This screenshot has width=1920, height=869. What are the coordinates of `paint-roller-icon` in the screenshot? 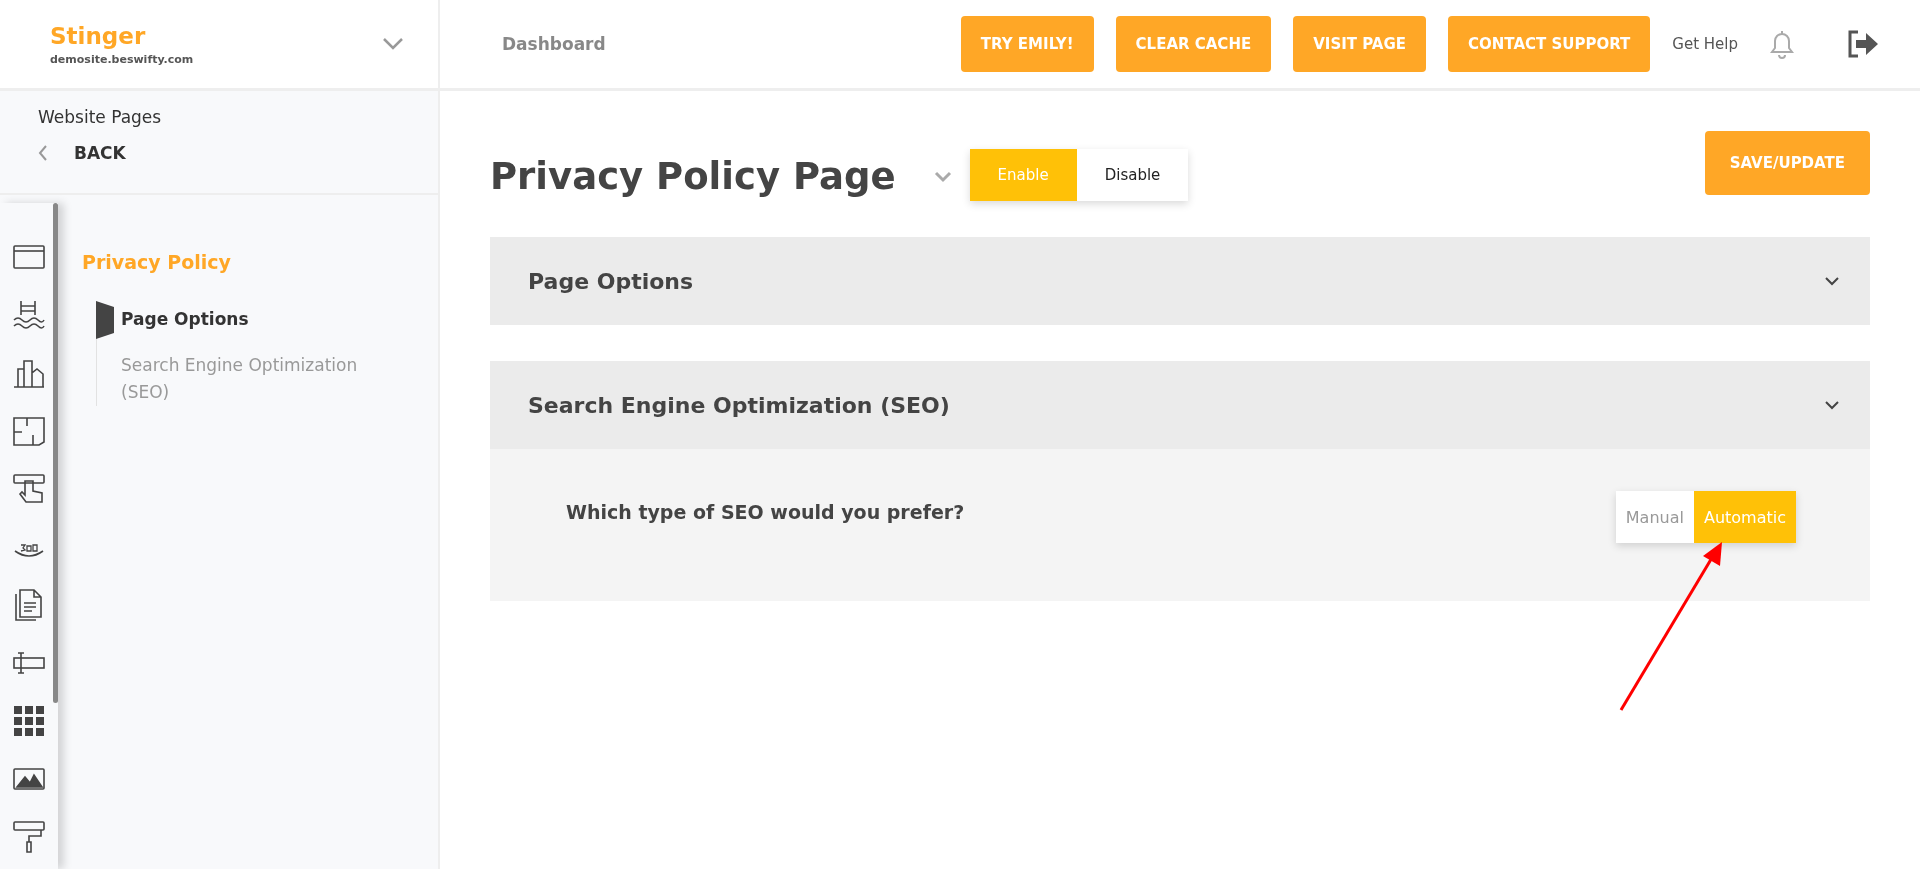 It's located at (29, 837).